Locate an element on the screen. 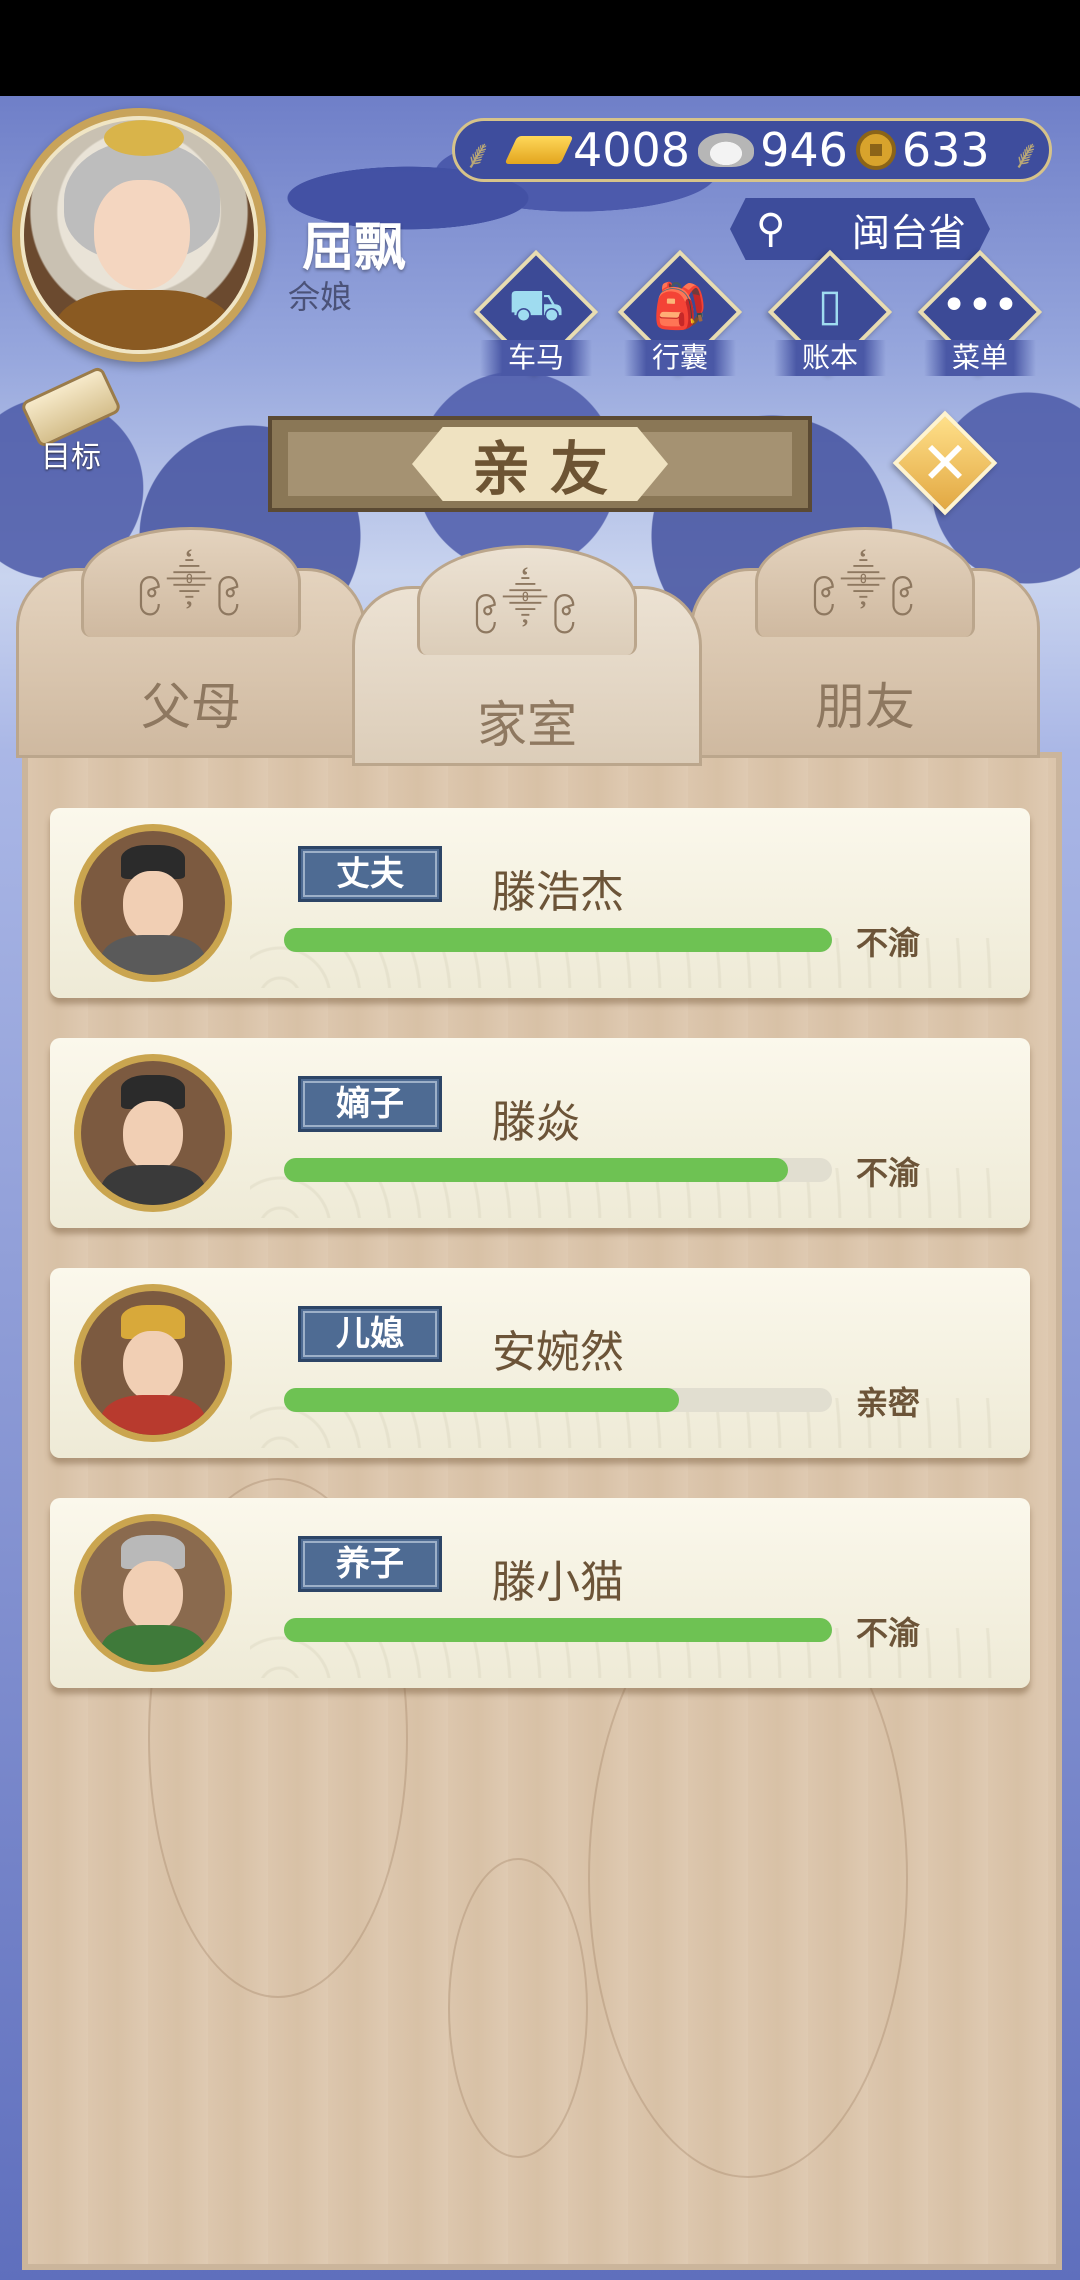 This screenshot has width=1080, height=2280. currency-bar: ⸙ 4008 946 633 ⸙ is located at coordinates (752, 150).